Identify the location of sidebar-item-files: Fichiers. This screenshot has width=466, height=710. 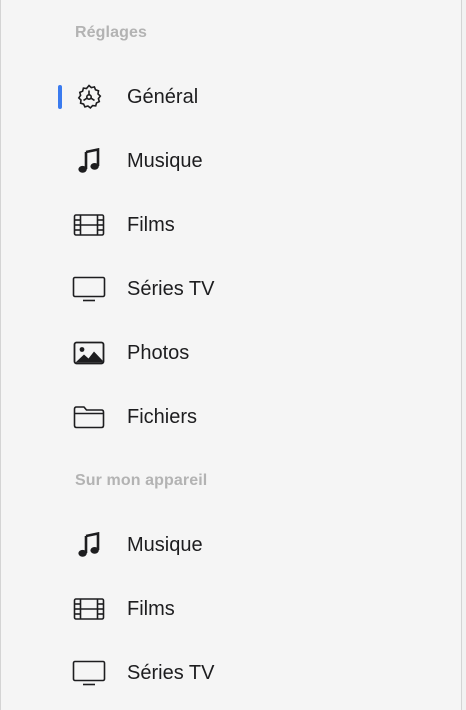
(231, 417).